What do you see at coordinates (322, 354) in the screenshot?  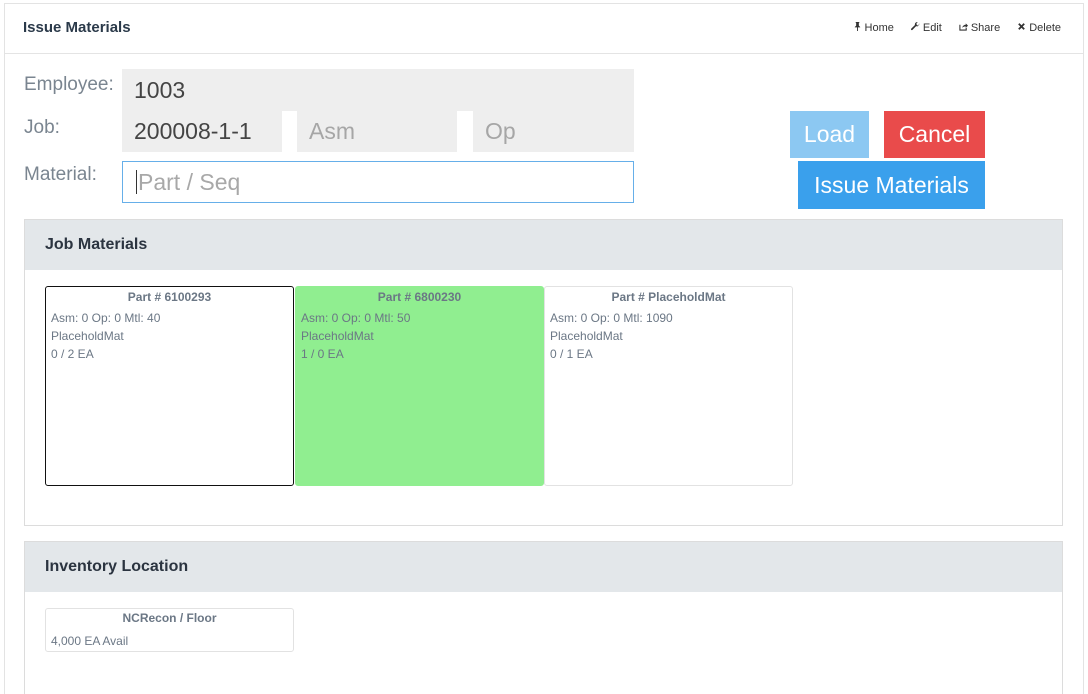 I see `material-card-quantity: 1 / 0 EA` at bounding box center [322, 354].